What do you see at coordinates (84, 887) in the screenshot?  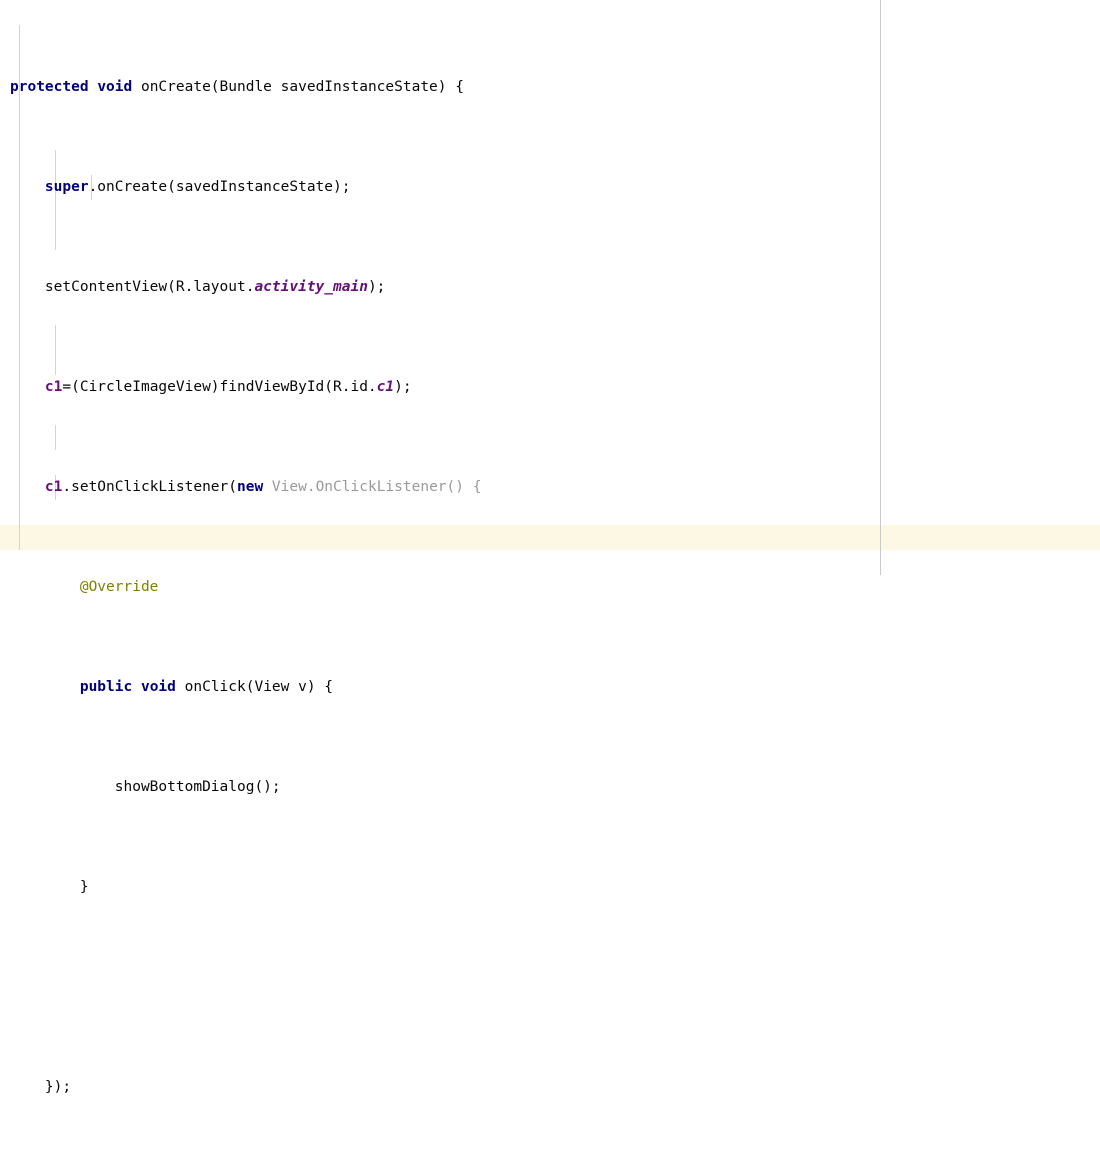 I see `close-brace-onclick: }` at bounding box center [84, 887].